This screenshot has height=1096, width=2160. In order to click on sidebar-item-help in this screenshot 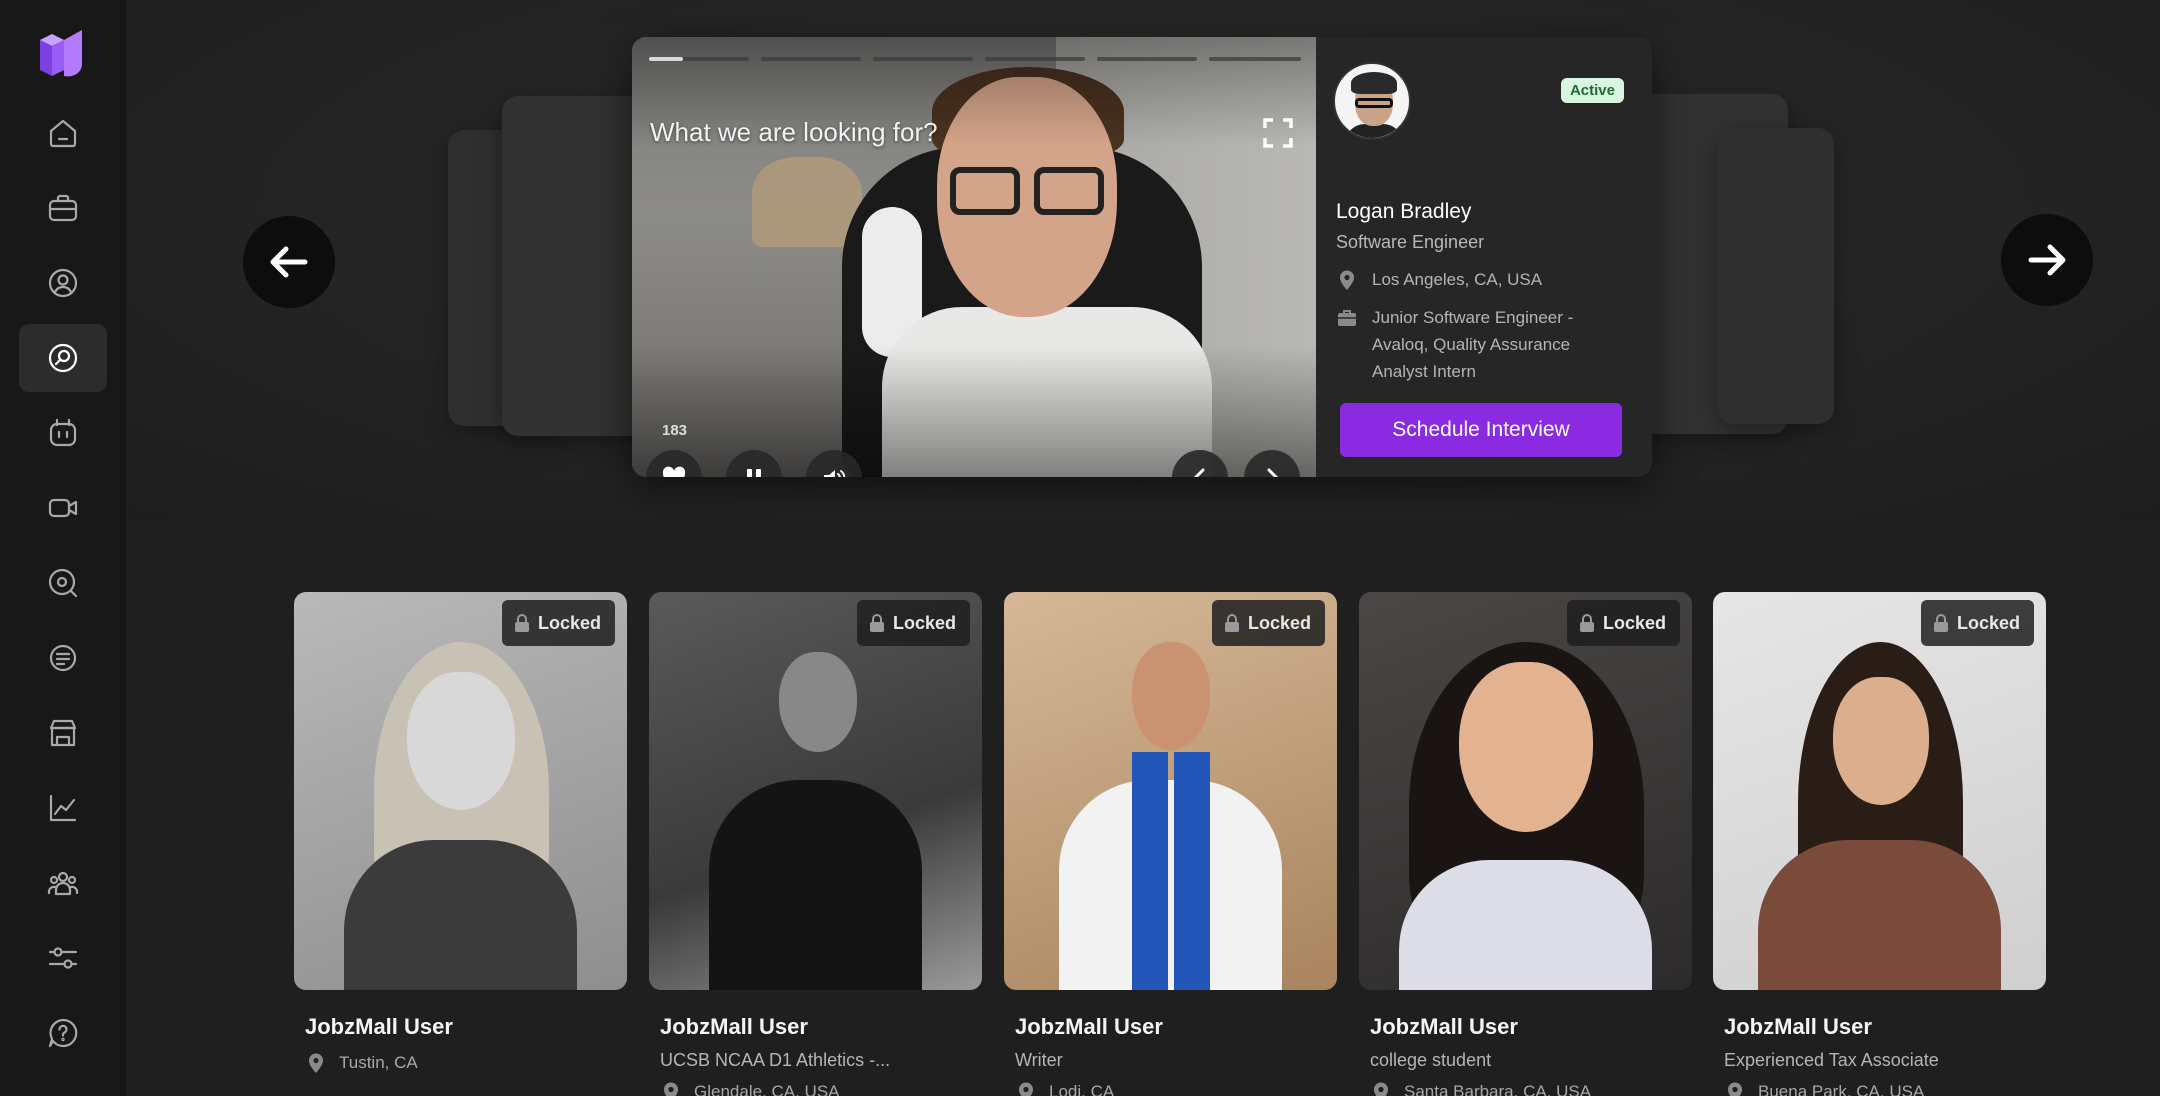, I will do `click(63, 1033)`.